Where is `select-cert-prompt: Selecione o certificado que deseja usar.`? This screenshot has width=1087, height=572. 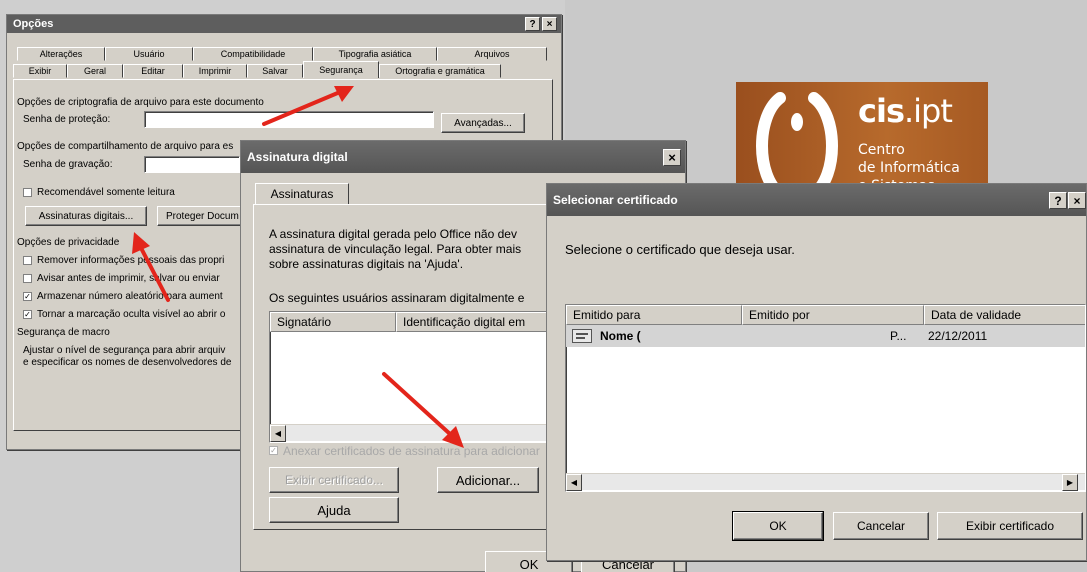 select-cert-prompt: Selecione o certificado que deseja usar. is located at coordinates (680, 249).